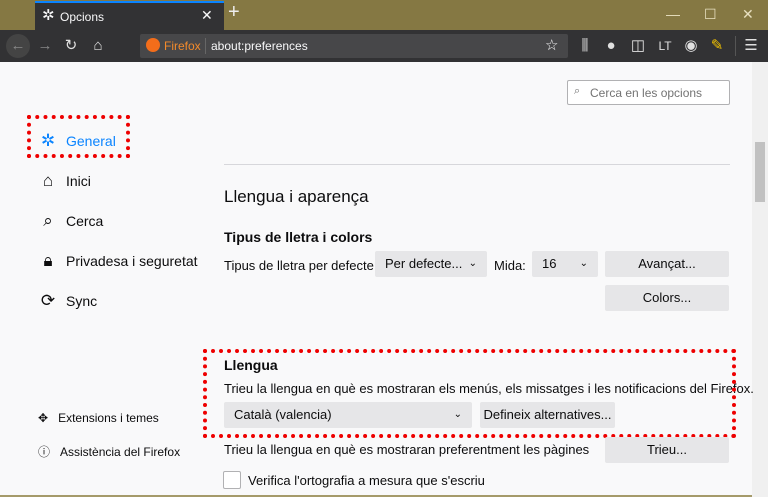 Image resolution: width=768 pixels, height=497 pixels. I want to click on section-title: Llengua i aparença, so click(296, 196).